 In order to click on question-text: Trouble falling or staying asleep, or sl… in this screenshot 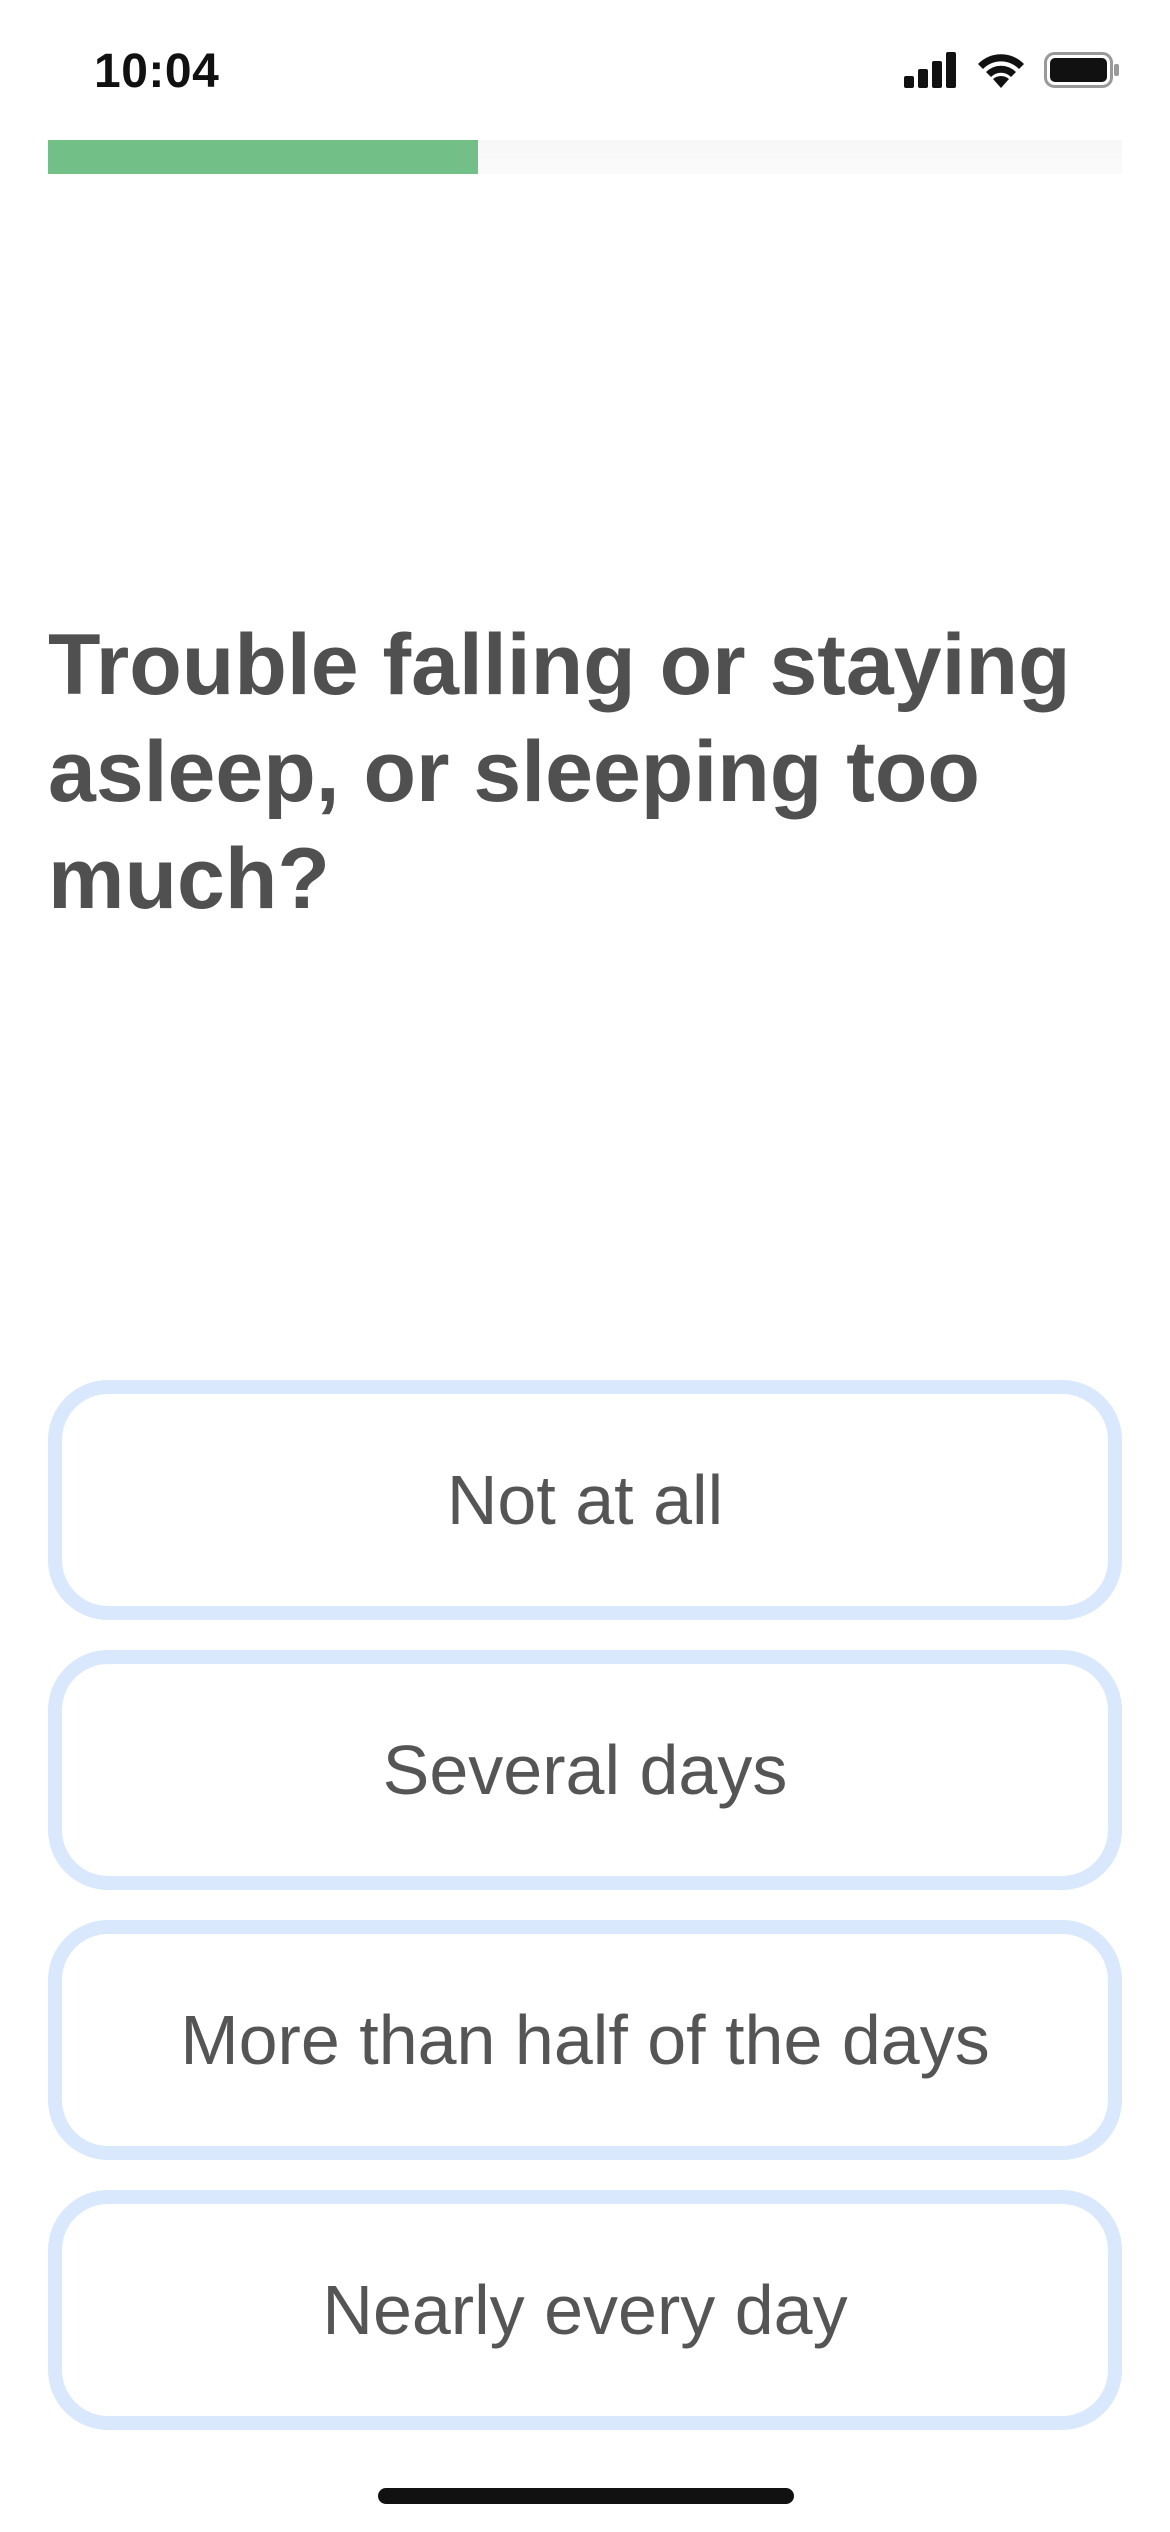, I will do `click(559, 772)`.